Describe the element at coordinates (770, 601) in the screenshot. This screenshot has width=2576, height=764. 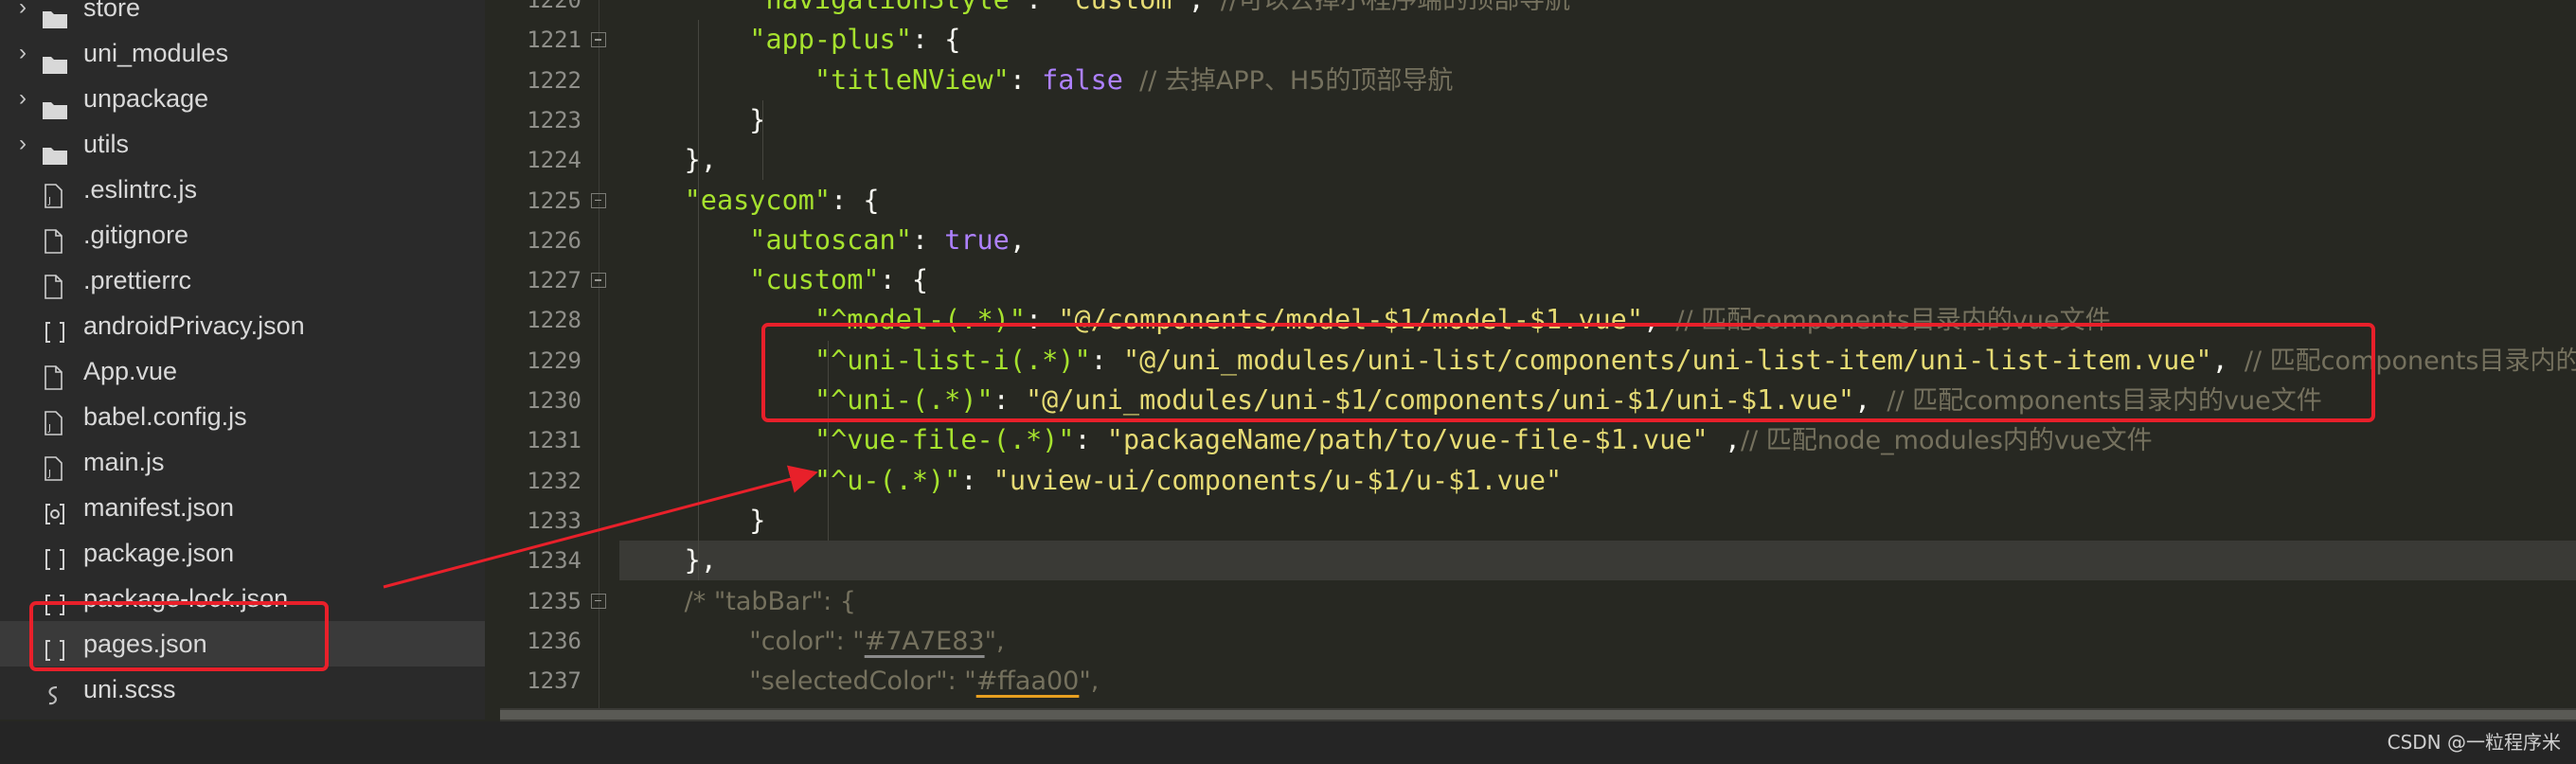
I see `code-token: /* "tabBar": {` at that location.